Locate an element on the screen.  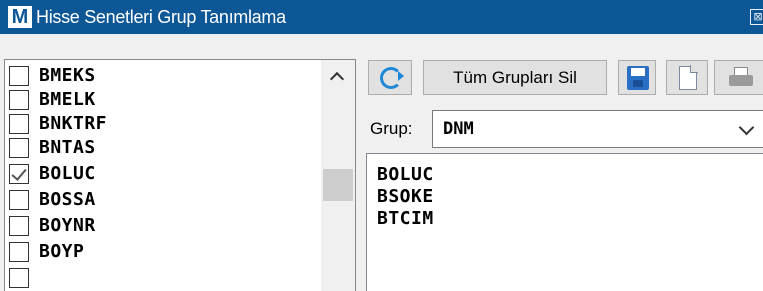
close-icon: ⊠ is located at coordinates (756, 17).